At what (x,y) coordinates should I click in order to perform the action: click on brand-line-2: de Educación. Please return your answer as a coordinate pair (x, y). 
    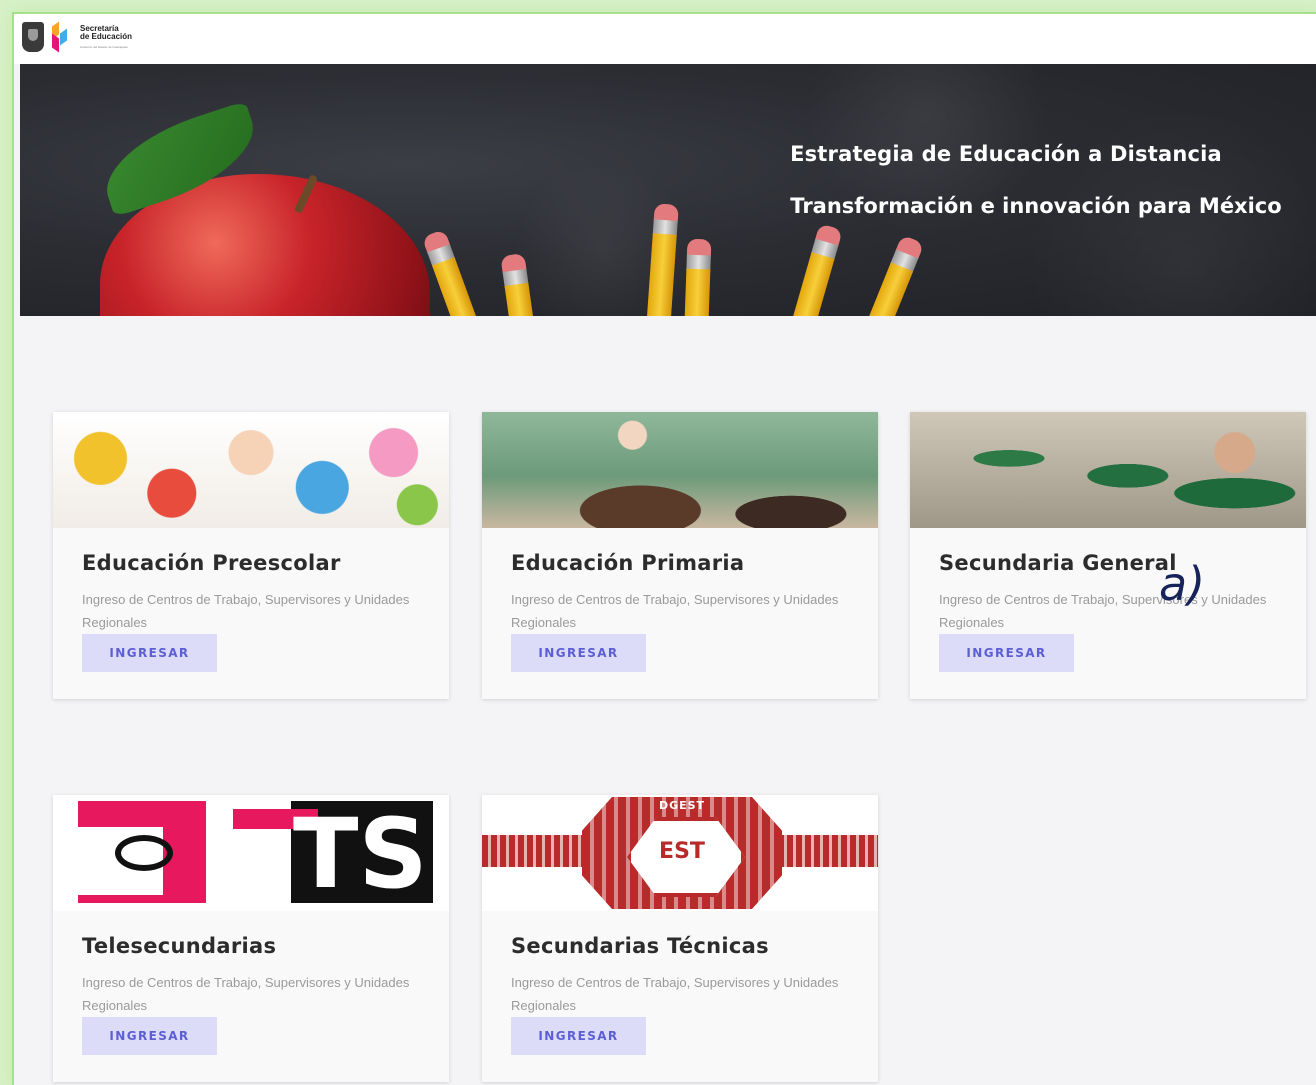
    Looking at the image, I should click on (106, 36).